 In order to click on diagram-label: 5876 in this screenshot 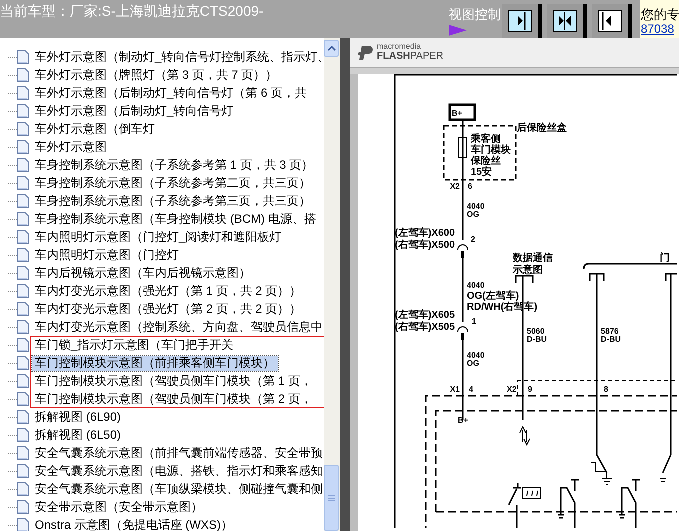, I will do `click(610, 331)`.